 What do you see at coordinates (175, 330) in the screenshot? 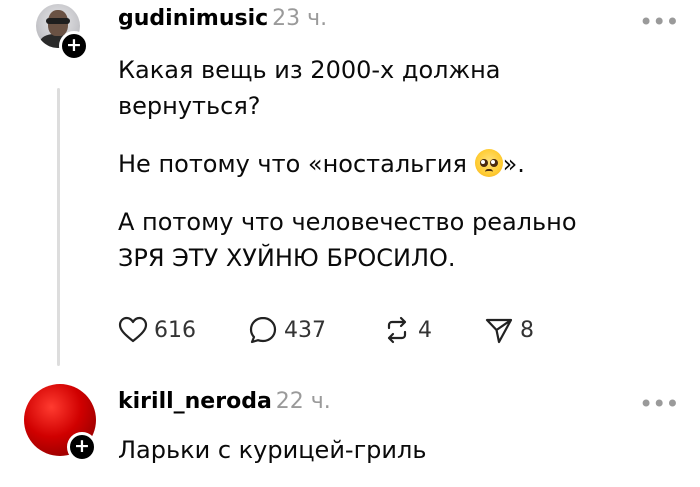
I see `like-count: 616` at bounding box center [175, 330].